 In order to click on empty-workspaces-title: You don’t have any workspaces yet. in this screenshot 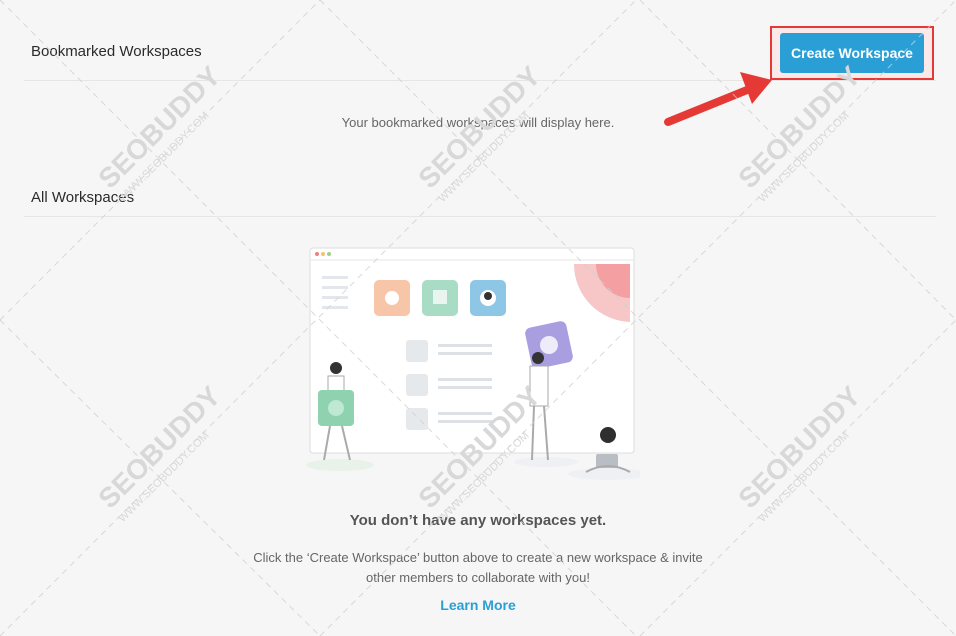, I will do `click(478, 520)`.